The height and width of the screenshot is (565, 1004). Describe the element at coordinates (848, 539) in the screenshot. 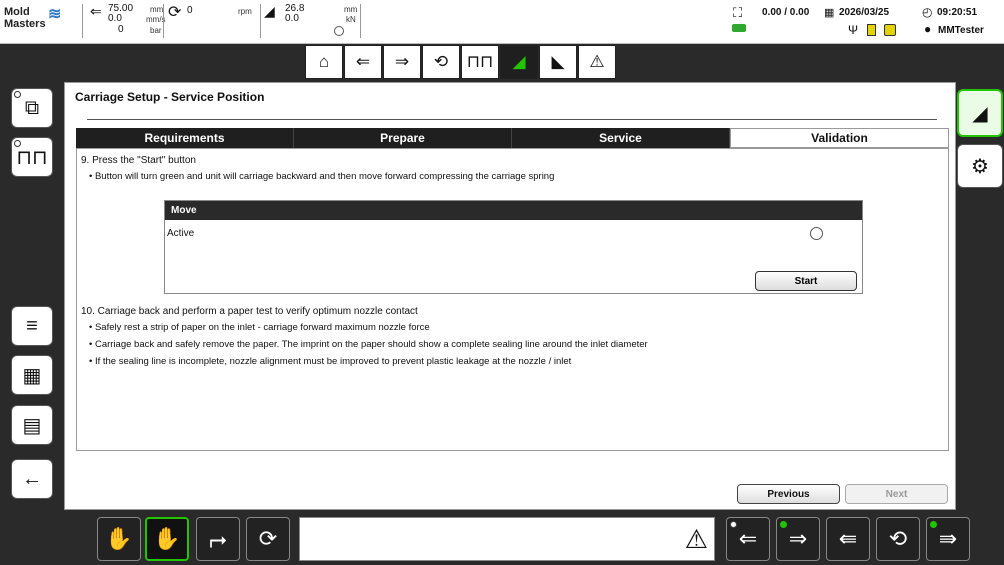

I see `inject-back-button: ⇚` at that location.